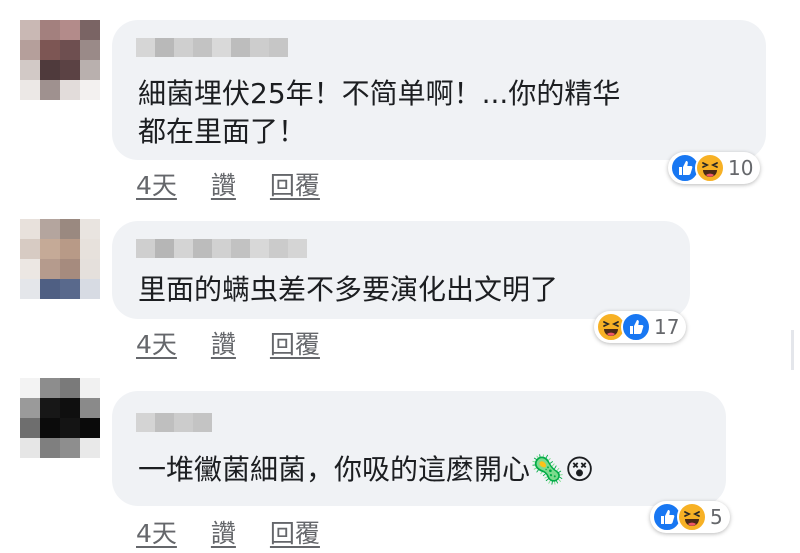  I want to click on reaction-count: 17, so click(667, 327).